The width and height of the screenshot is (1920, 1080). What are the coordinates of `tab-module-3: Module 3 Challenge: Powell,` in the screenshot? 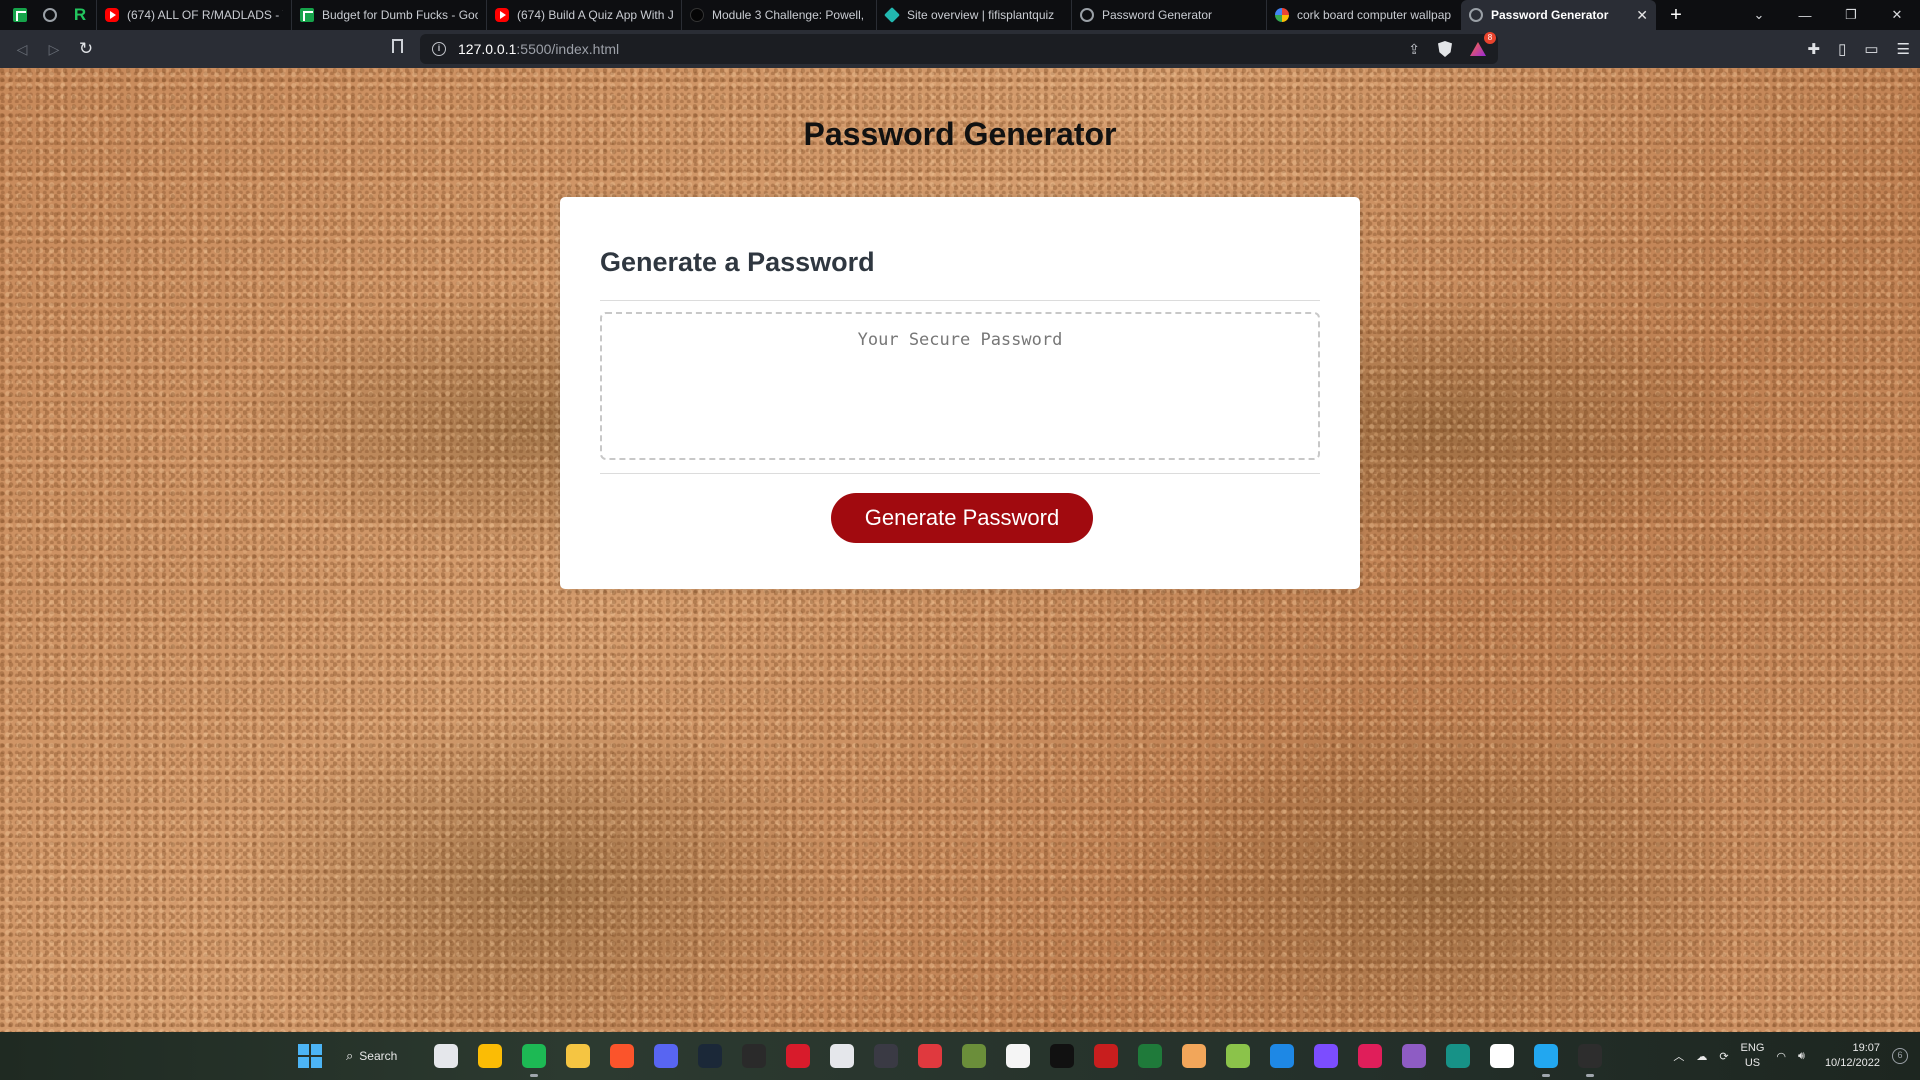 It's located at (778, 15).